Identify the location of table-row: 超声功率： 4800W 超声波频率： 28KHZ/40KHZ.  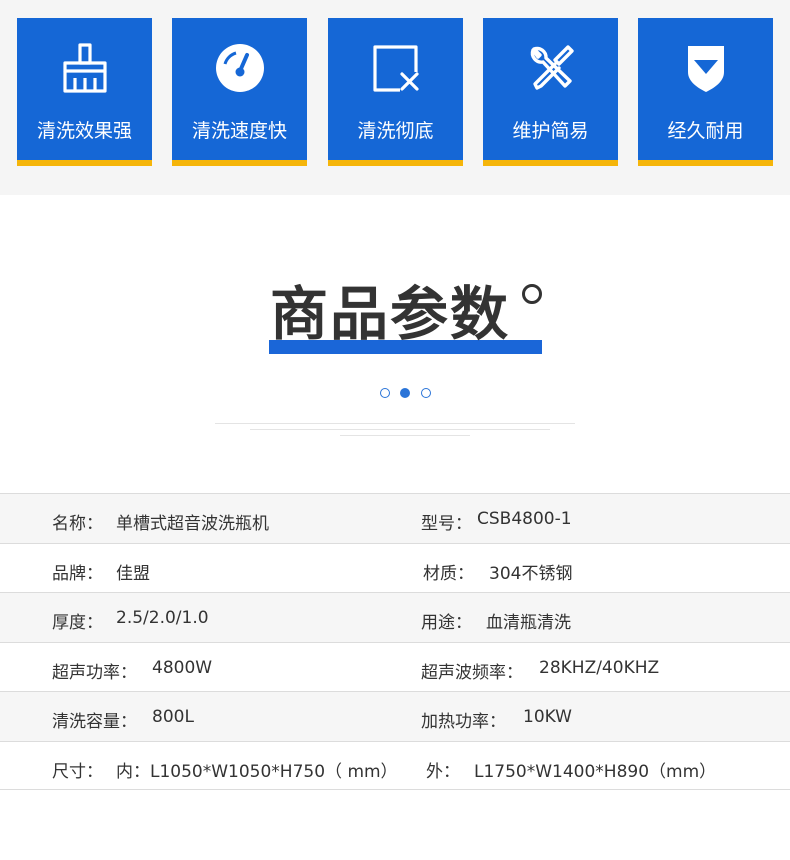
(395, 666).